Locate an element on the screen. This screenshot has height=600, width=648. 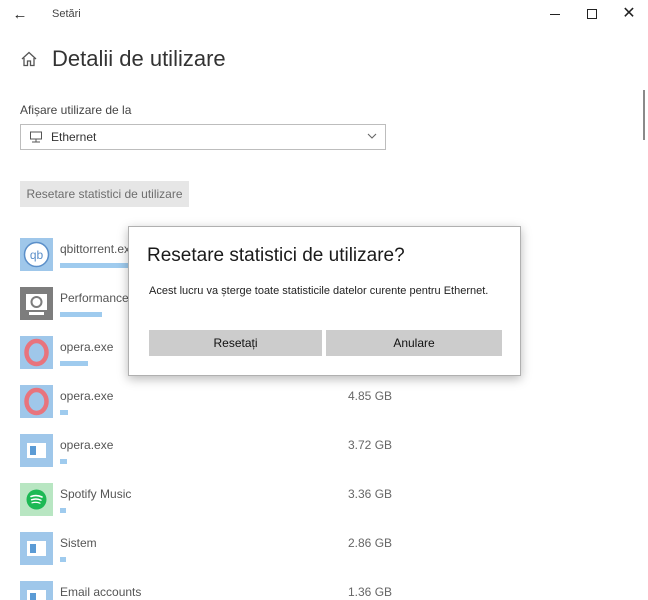
app-name: PerformanceT is located at coordinates (98, 298).